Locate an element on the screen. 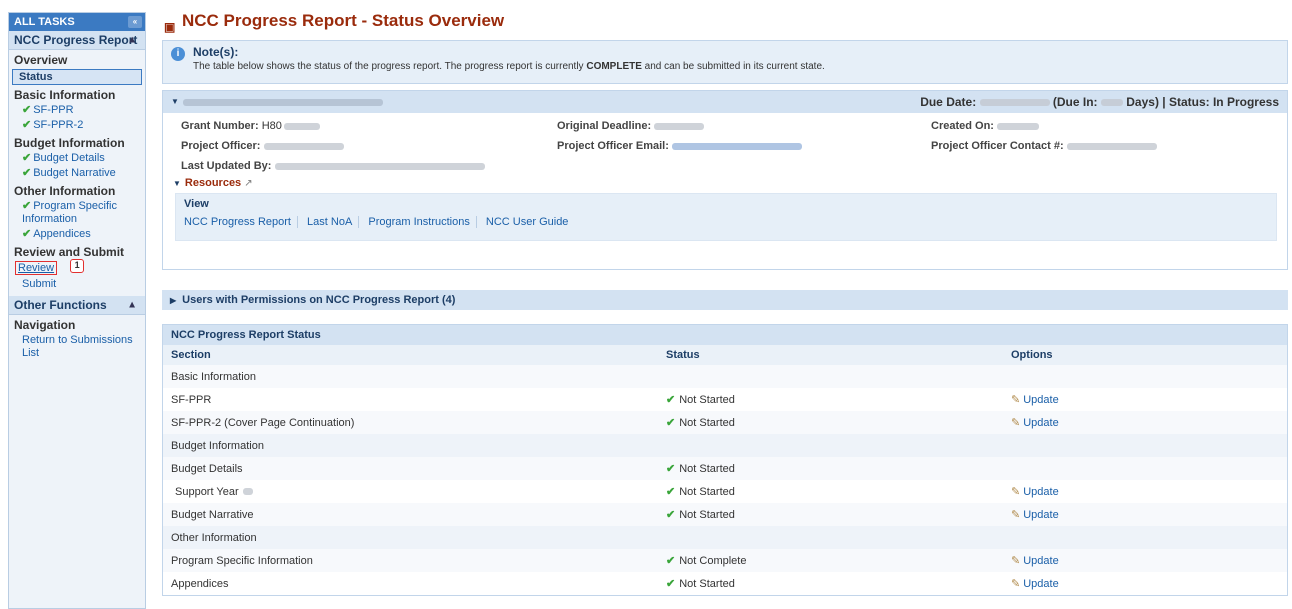 The image size is (1292, 609). sidebar-group-review-and-submit: Review and Submit is located at coordinates (69, 252).